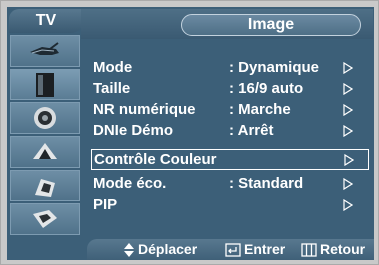  Describe the element at coordinates (112, 88) in the screenshot. I see `menu-item-label: Taille` at that location.